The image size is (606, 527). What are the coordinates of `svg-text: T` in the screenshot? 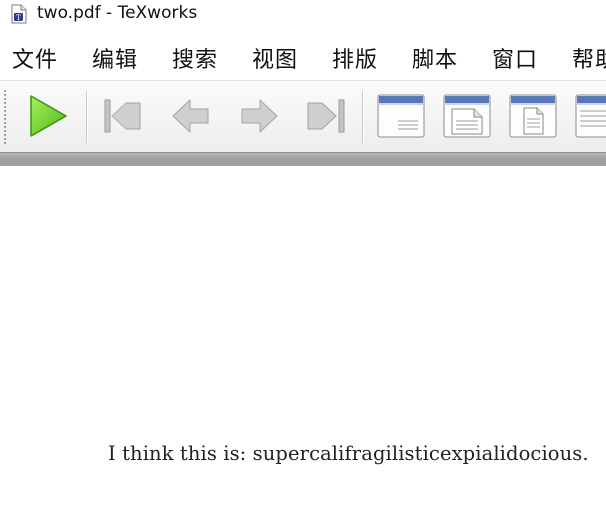 It's located at (18, 18).